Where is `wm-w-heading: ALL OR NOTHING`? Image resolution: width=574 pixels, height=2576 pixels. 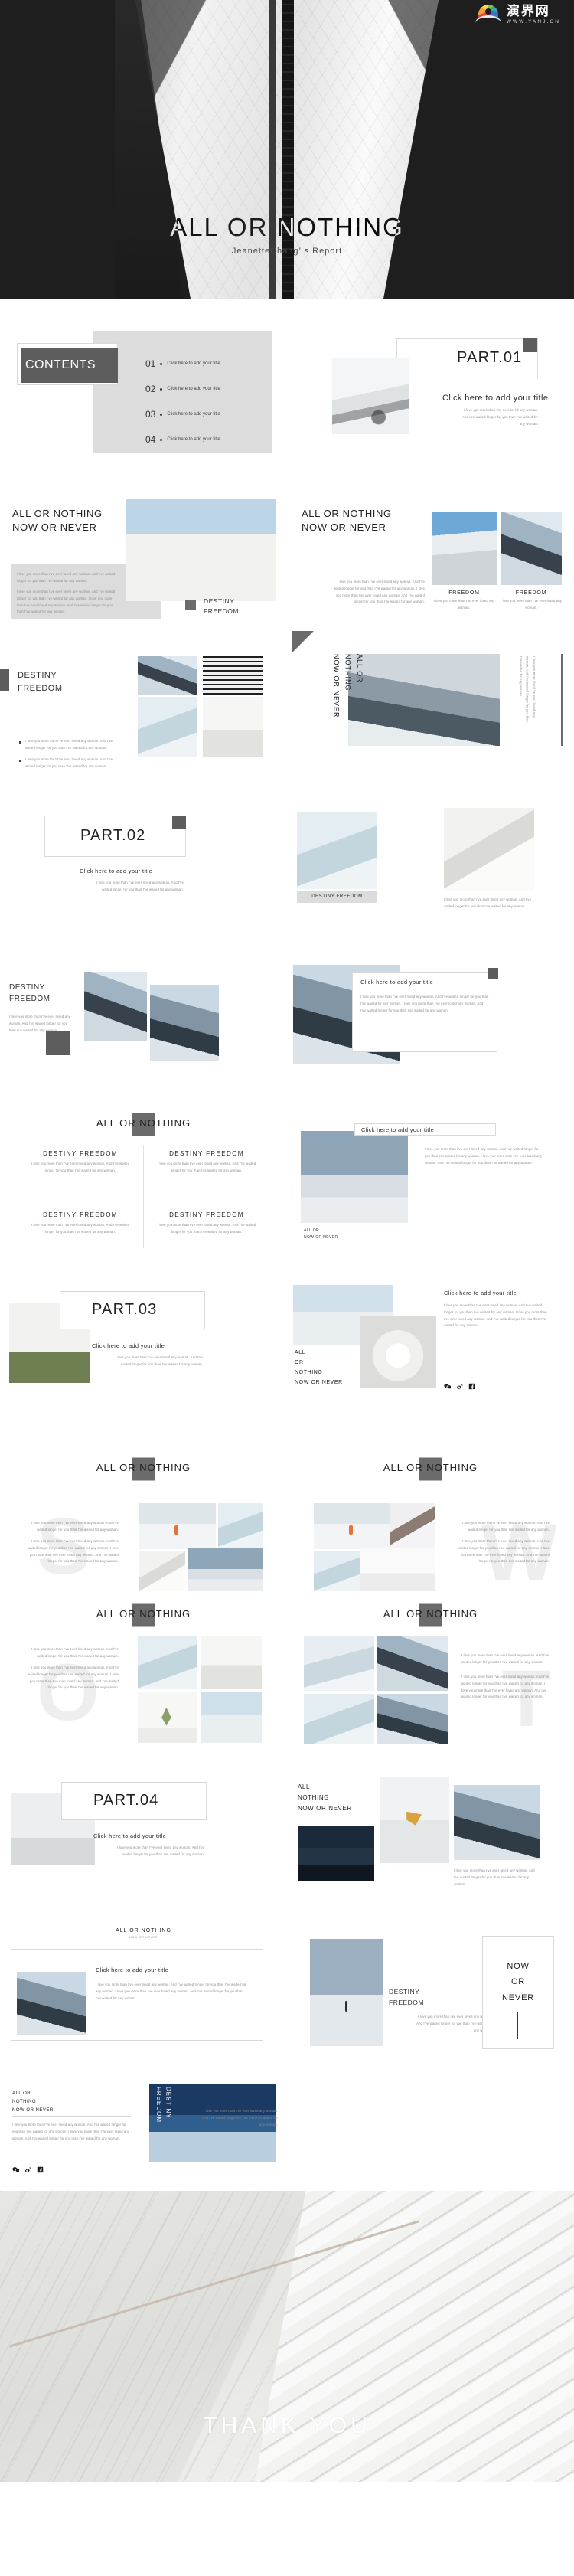 wm-w-heading: ALL OR NOTHING is located at coordinates (430, 1468).